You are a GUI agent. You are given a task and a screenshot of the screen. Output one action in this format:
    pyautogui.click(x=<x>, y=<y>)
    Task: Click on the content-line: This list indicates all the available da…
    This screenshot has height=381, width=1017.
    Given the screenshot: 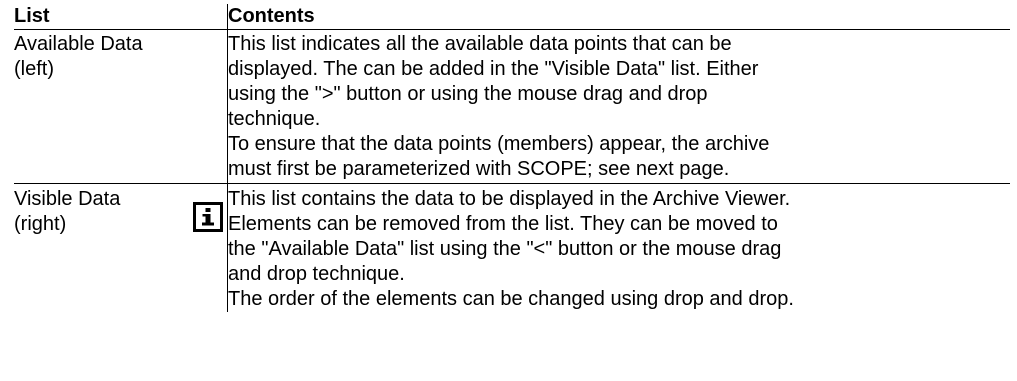 What is the action you would take?
    pyautogui.click(x=480, y=44)
    